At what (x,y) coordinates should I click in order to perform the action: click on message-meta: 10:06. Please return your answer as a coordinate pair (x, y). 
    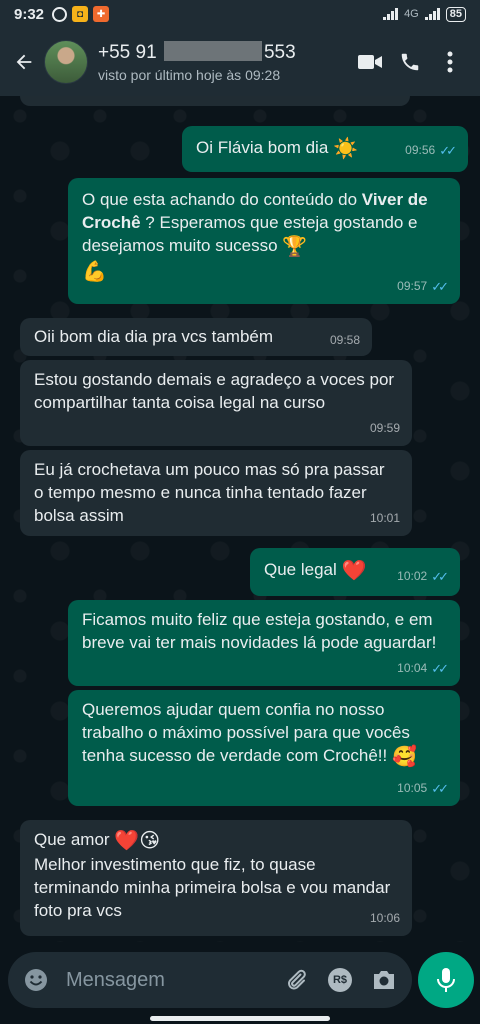
    Looking at the image, I should click on (385, 918).